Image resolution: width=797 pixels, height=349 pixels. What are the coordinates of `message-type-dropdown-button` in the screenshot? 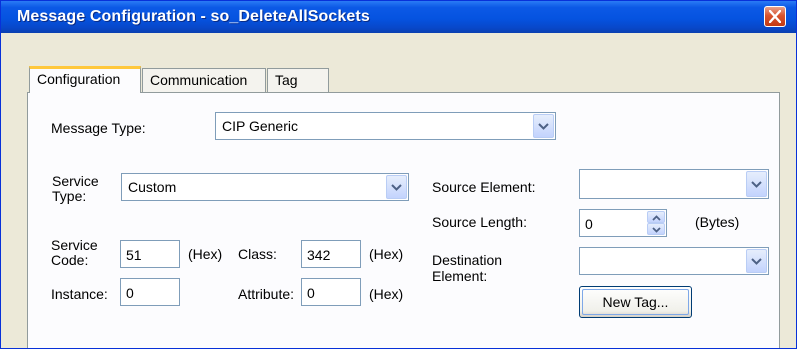 It's located at (543, 126).